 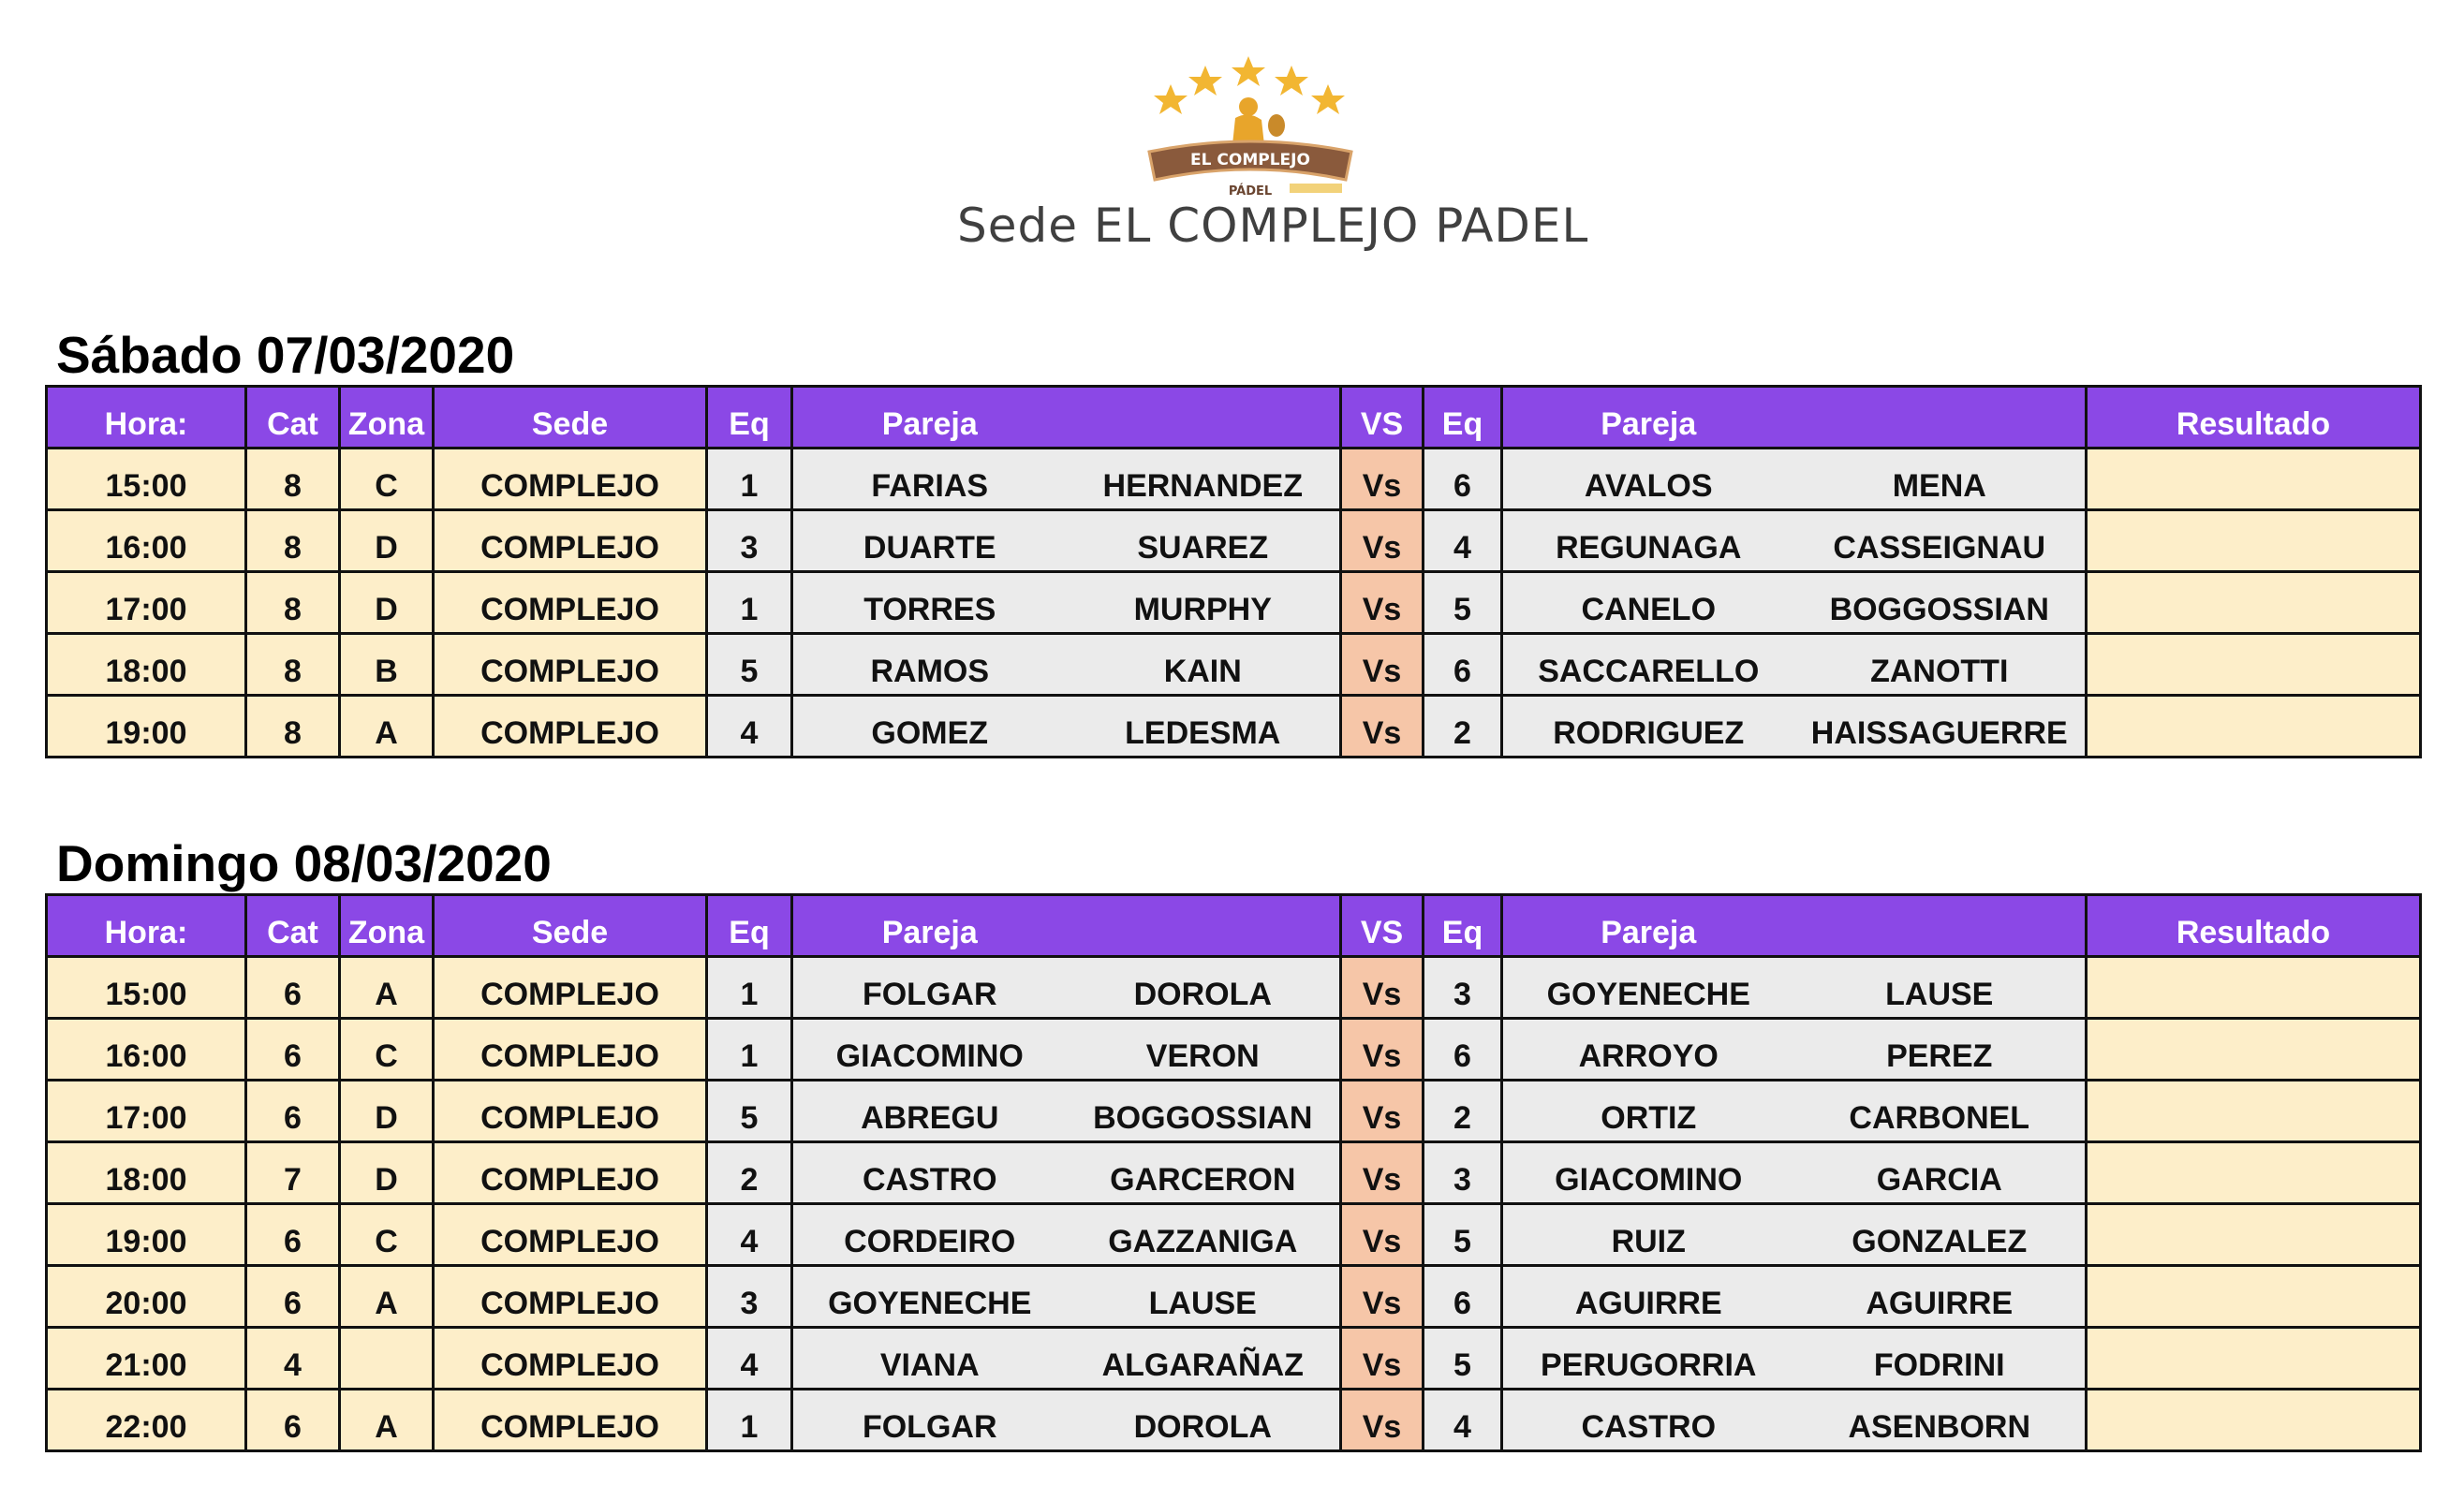 What do you see at coordinates (146, 1296) in the screenshot?
I see `hora-cell: 20:00` at bounding box center [146, 1296].